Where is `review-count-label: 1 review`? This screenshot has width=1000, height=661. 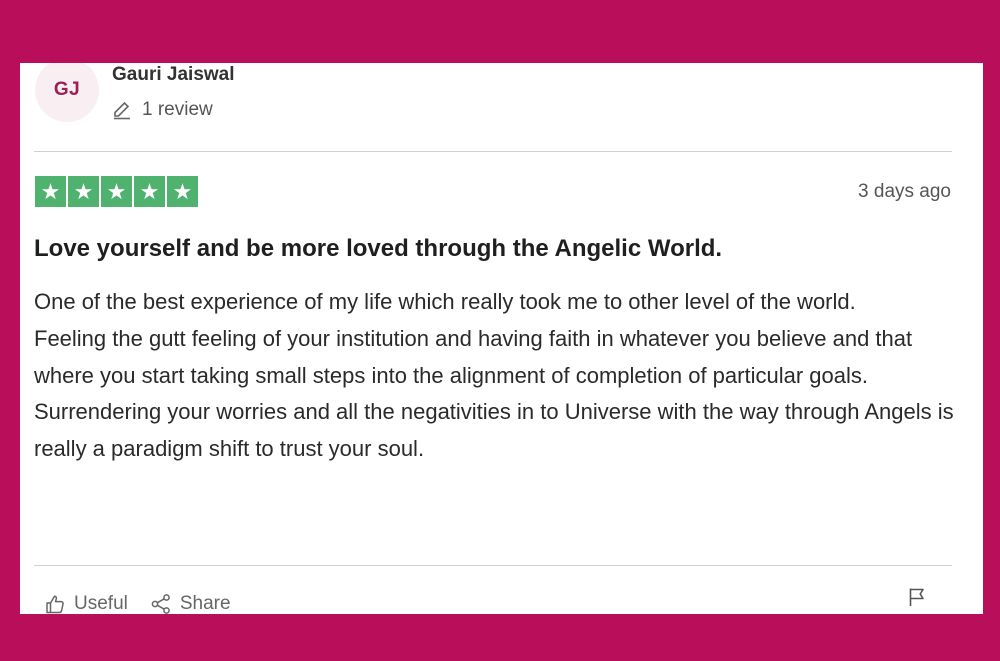 review-count-label: 1 review is located at coordinates (177, 109).